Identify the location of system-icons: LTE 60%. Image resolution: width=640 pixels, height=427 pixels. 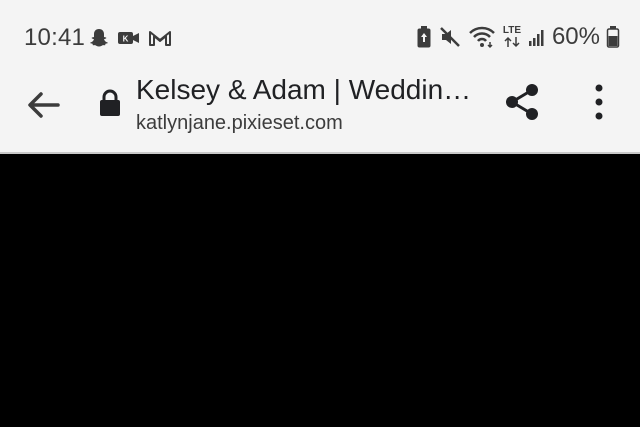
(518, 37).